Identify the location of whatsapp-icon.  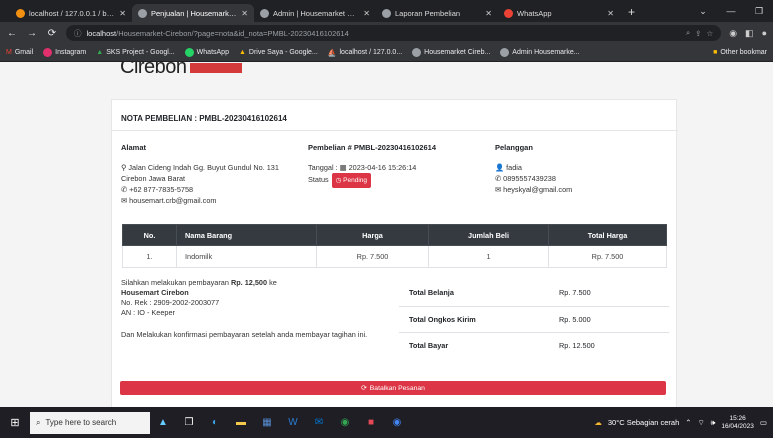
(189, 52).